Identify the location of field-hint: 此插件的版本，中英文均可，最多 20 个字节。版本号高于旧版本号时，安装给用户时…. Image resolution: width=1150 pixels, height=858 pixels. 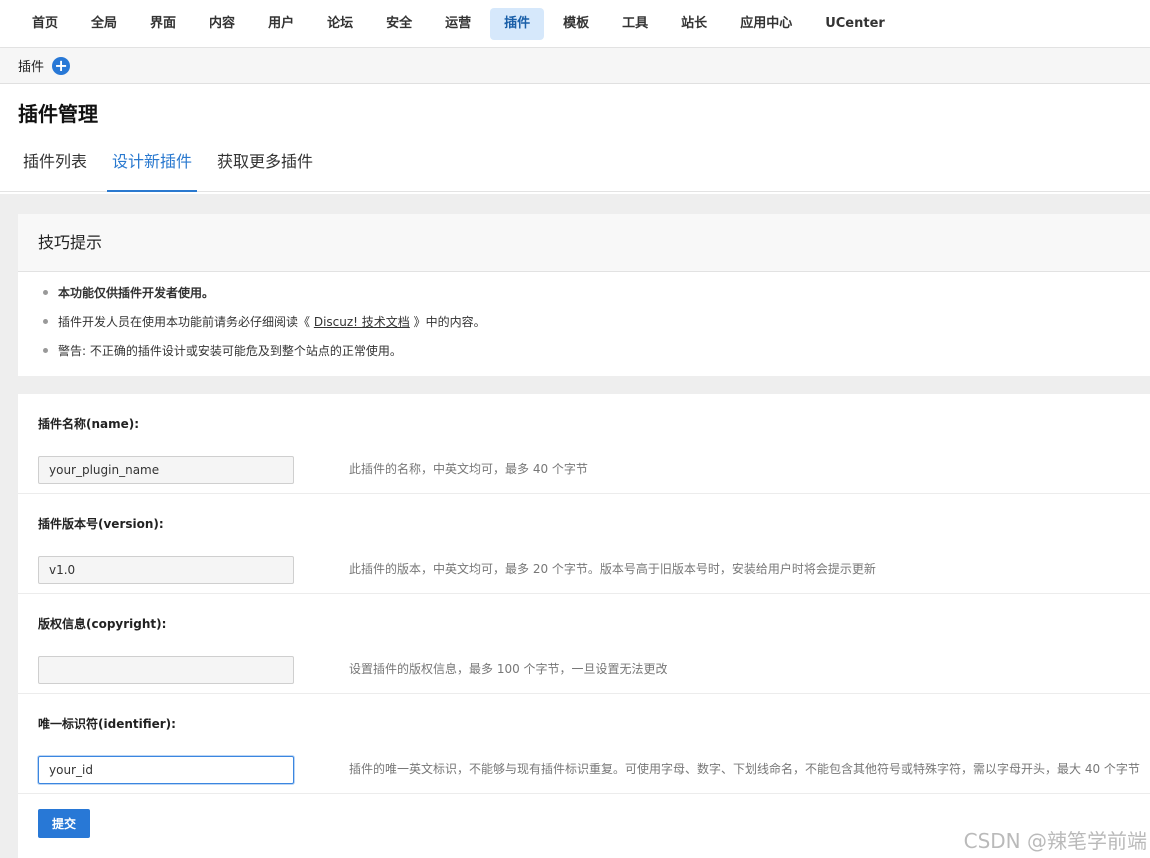
(612, 569).